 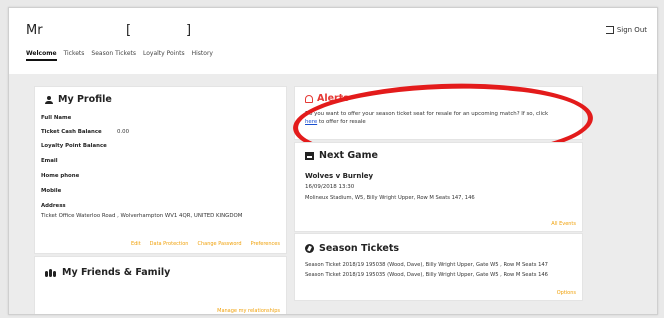 I want to click on match-title: Wolves v Burnley, so click(x=339, y=176).